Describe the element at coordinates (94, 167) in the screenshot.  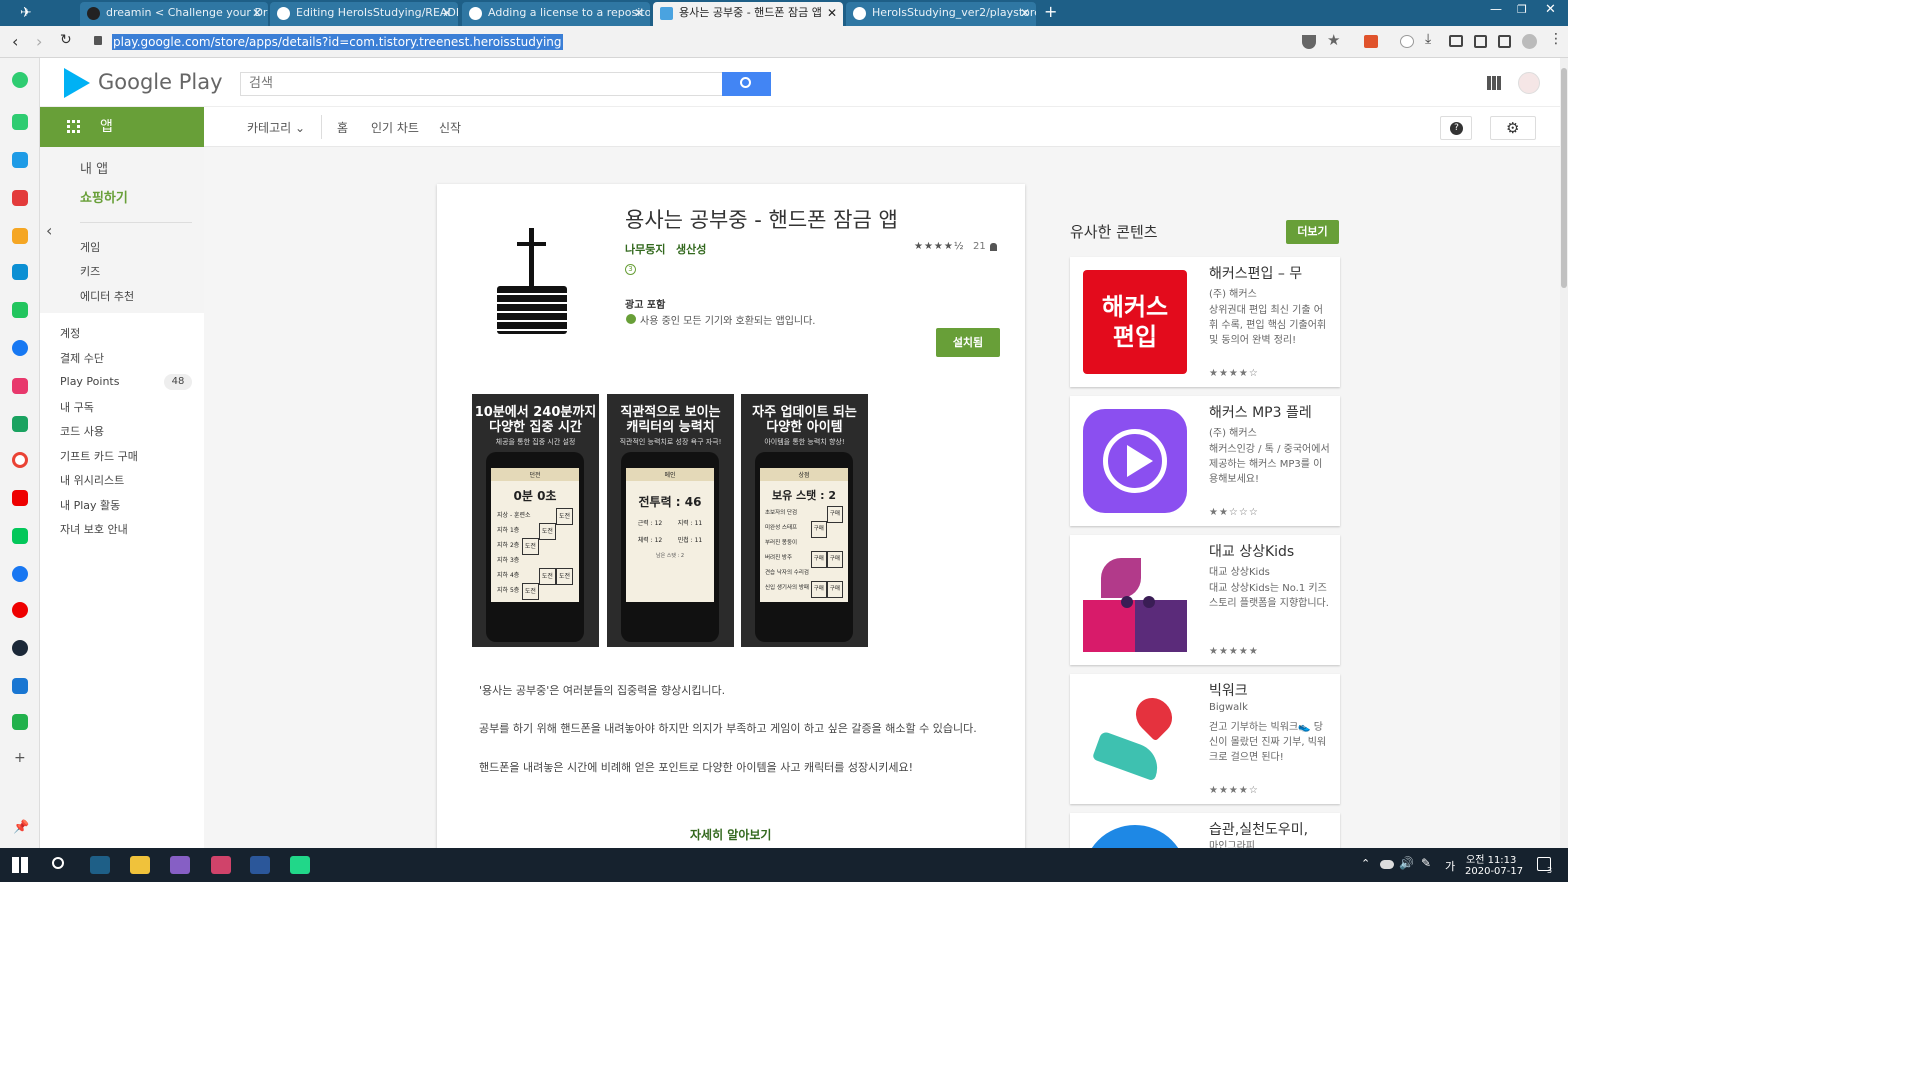
I see `nav-my-apps: 내 앱` at that location.